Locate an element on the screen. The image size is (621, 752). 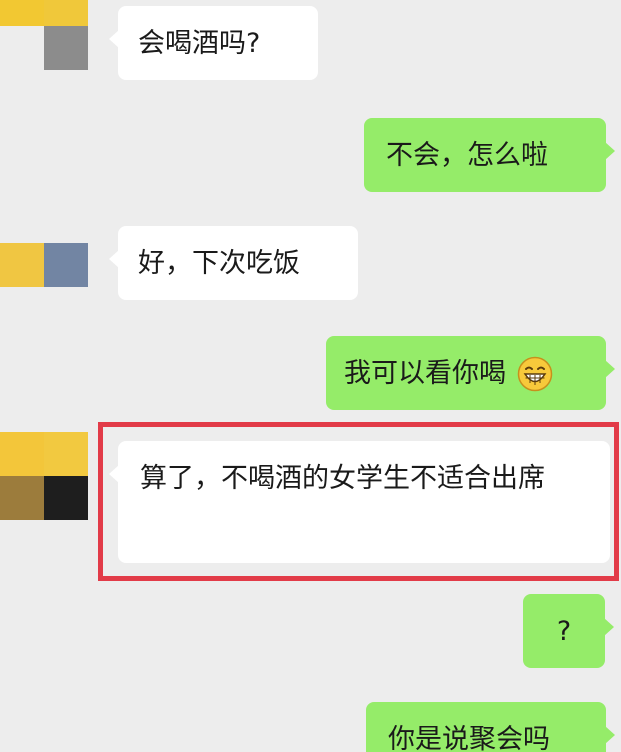
message-text: 好，下次吃饭 is located at coordinates (219, 263).